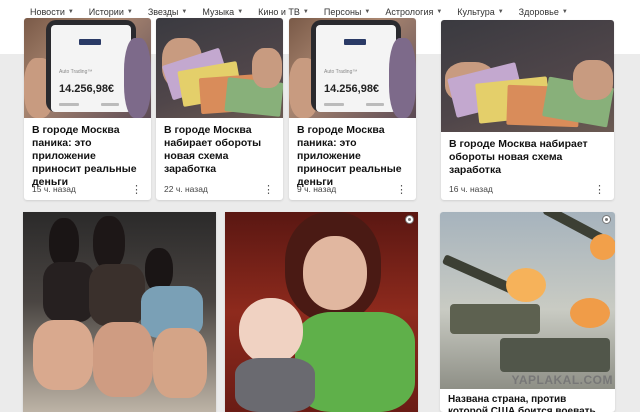  What do you see at coordinates (562, 380) in the screenshot?
I see `watermark: YAPLAKAL.COM` at bounding box center [562, 380].